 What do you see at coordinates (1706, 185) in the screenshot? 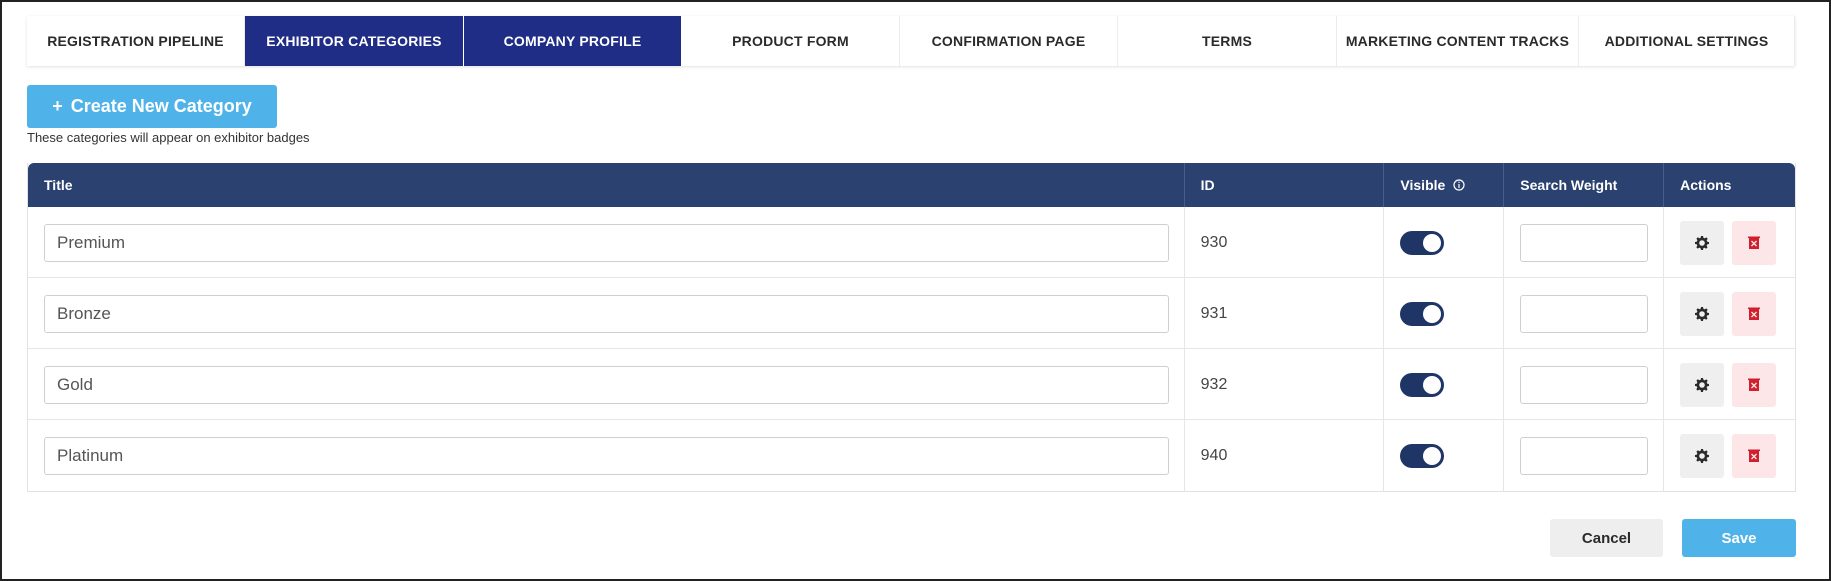
I see `header-actions: Actions` at bounding box center [1706, 185].